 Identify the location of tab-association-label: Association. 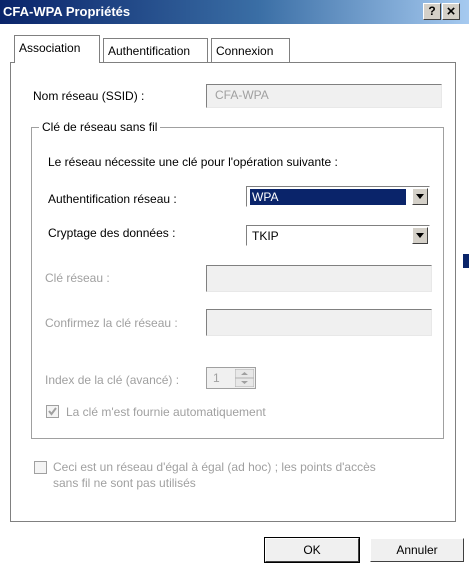
(50, 48).